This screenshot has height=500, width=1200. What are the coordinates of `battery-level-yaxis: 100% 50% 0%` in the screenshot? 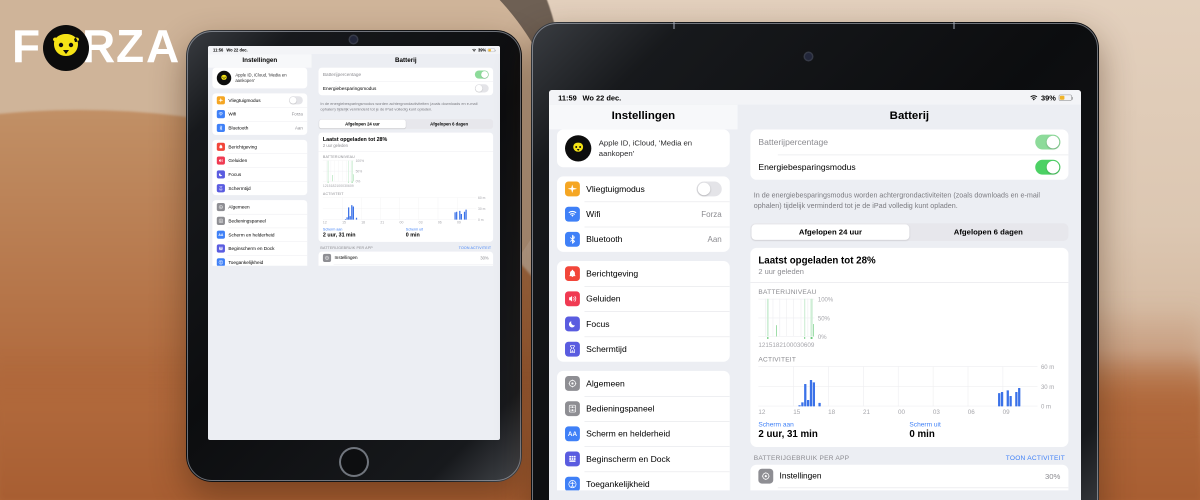 It's located at (360, 173).